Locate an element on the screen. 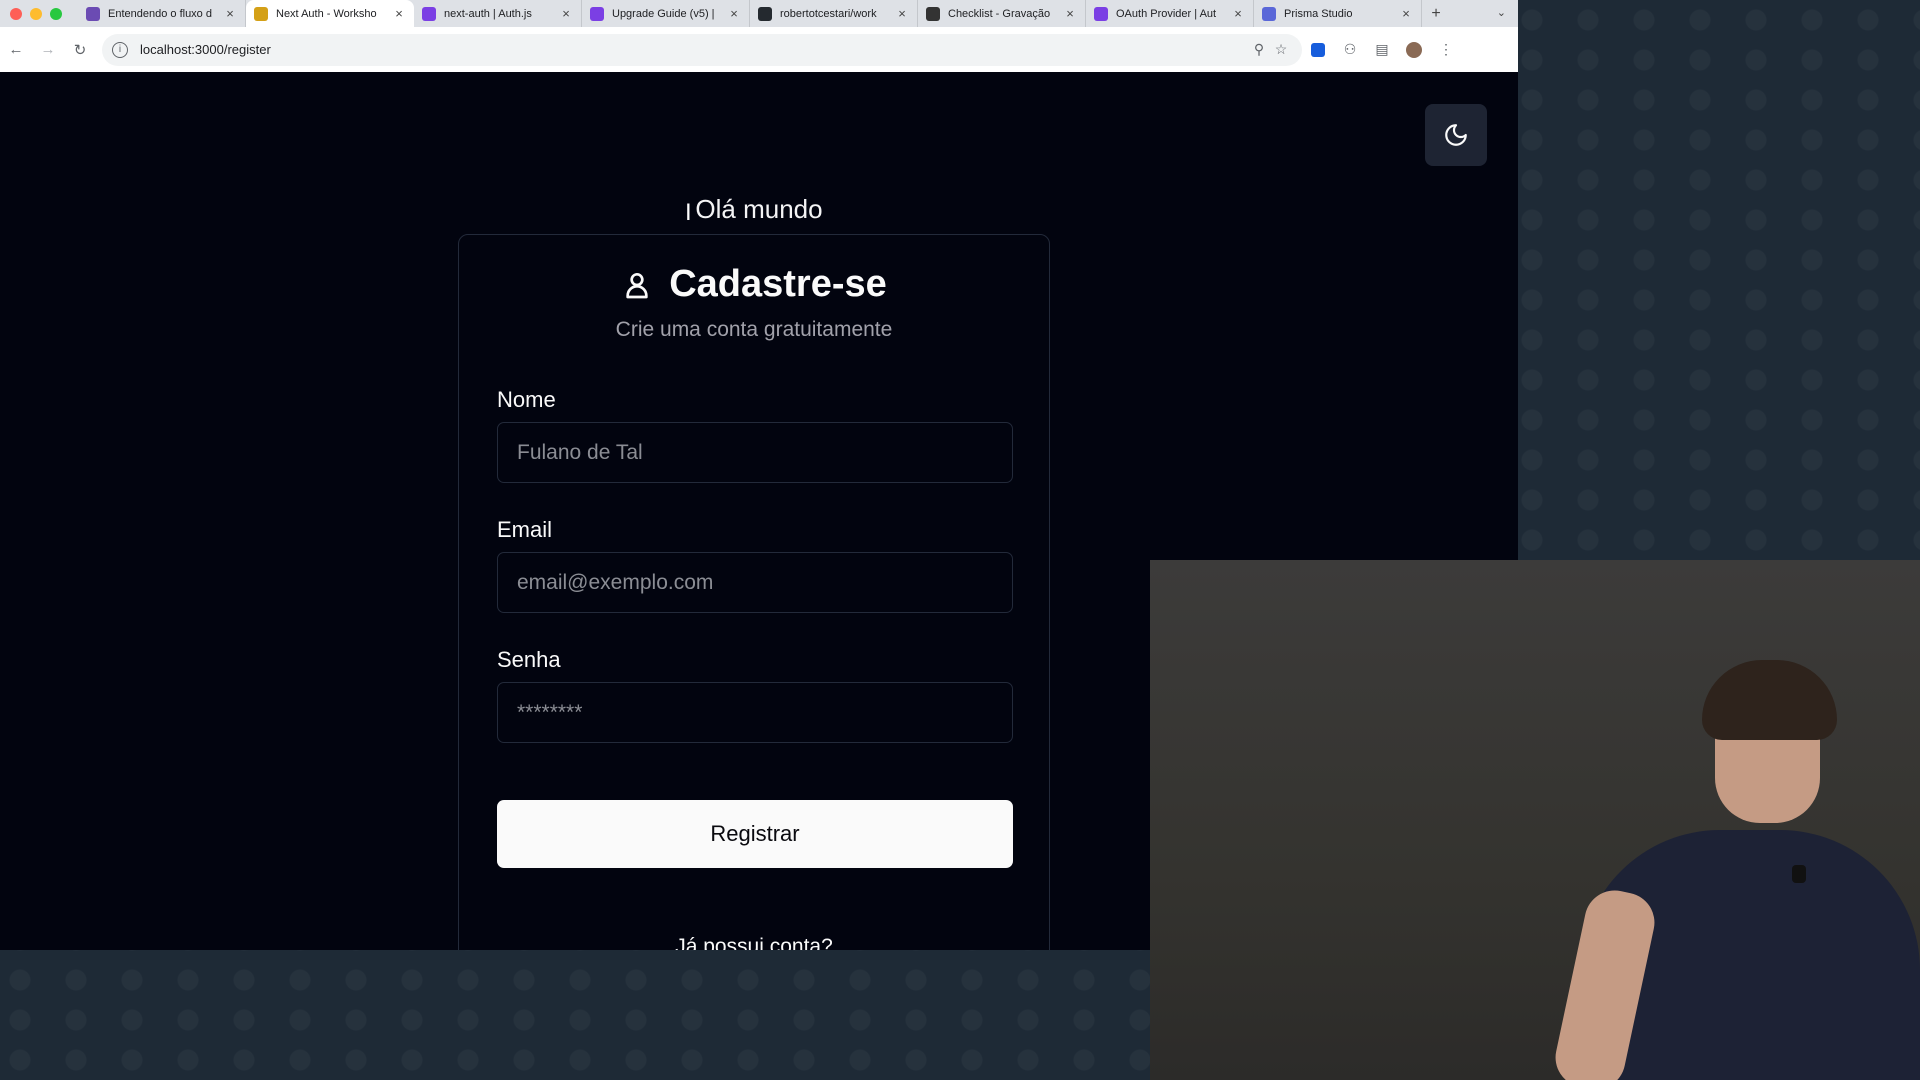 This screenshot has width=1920, height=1080. tab-label: Entendendo o fluxo d is located at coordinates (160, 13).